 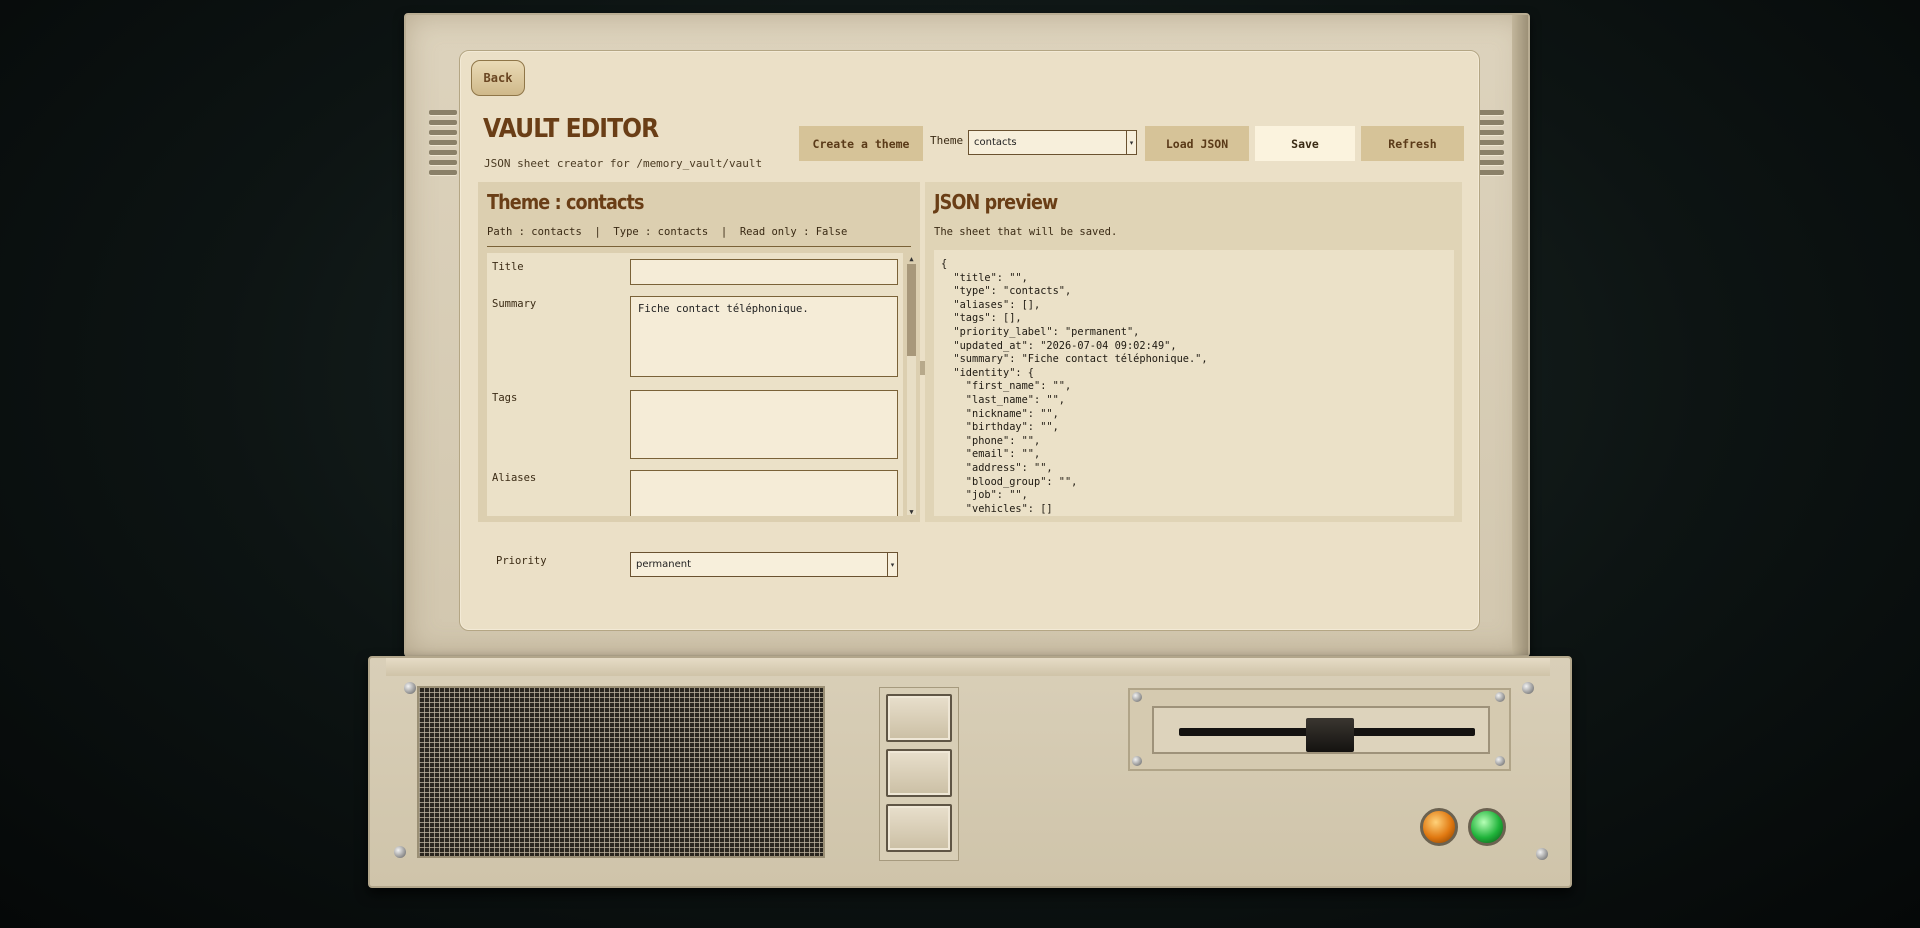 I want to click on green-led-icon, so click(x=1487, y=827).